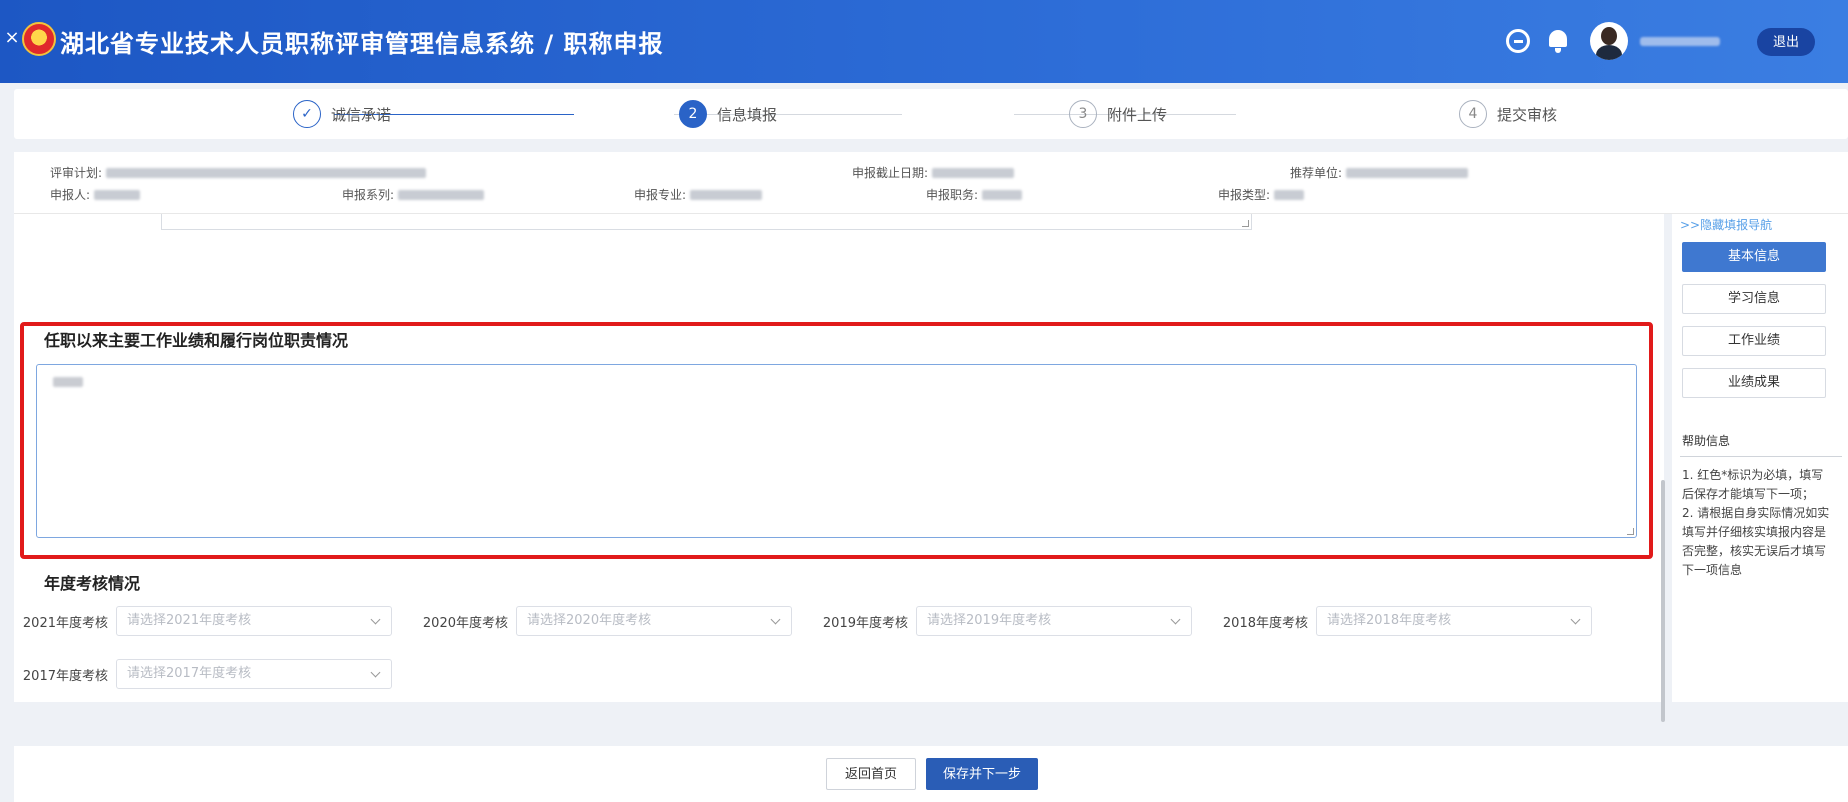 The height and width of the screenshot is (802, 1848). What do you see at coordinates (1054, 621) in the screenshot?
I see `select-2019: 请选择2019年度考核` at bounding box center [1054, 621].